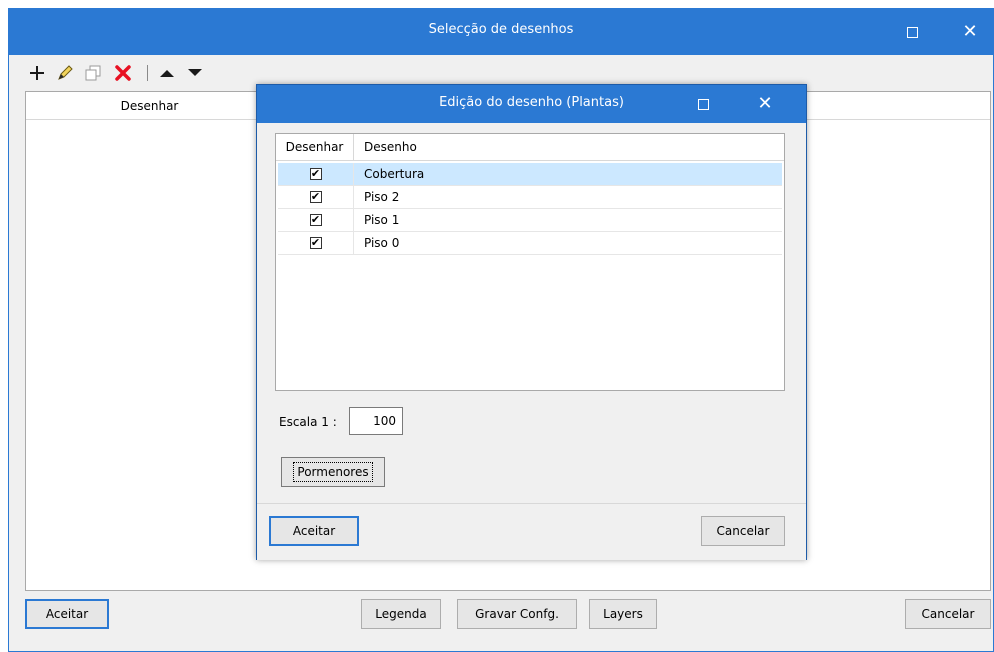 This screenshot has width=994, height=652. What do you see at coordinates (382, 243) in the screenshot?
I see `drawing-name: Piso 0` at bounding box center [382, 243].